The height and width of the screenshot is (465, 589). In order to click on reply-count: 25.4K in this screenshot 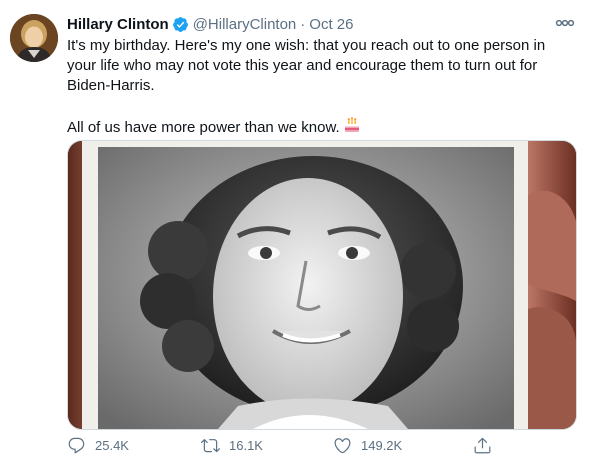, I will do `click(112, 445)`.